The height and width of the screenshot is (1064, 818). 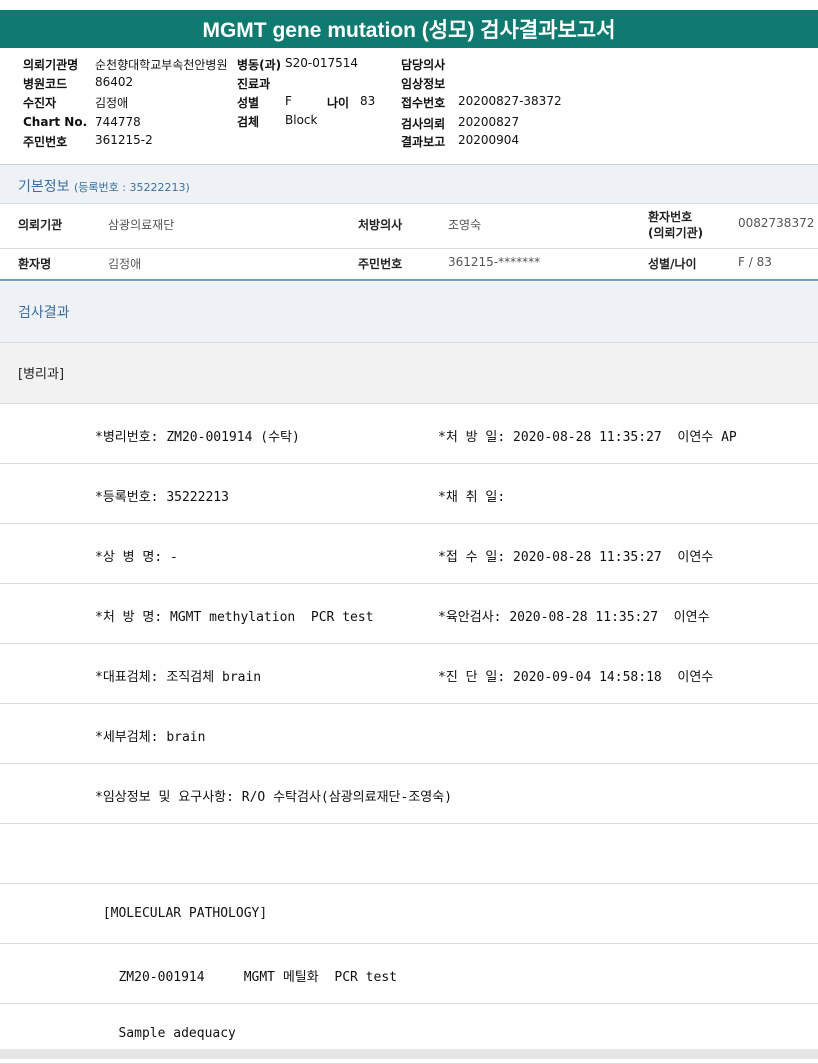 What do you see at coordinates (423, 124) in the screenshot?
I see `test-req-label: 검사의뢰` at bounding box center [423, 124].